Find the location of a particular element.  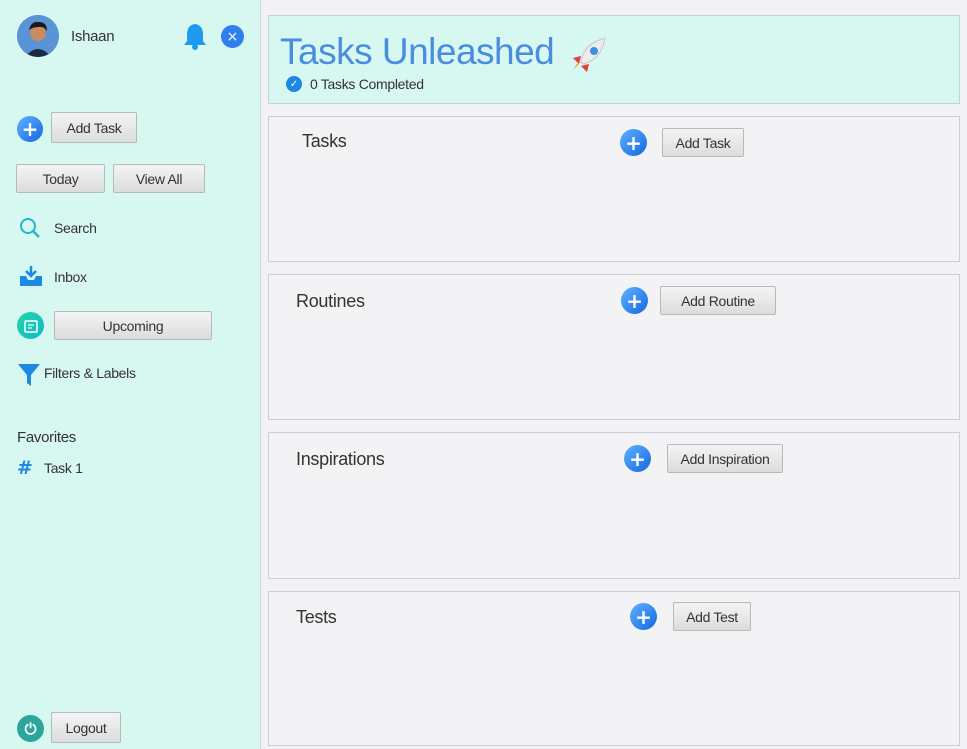

logout-icon: ⏻ is located at coordinates (30, 728).